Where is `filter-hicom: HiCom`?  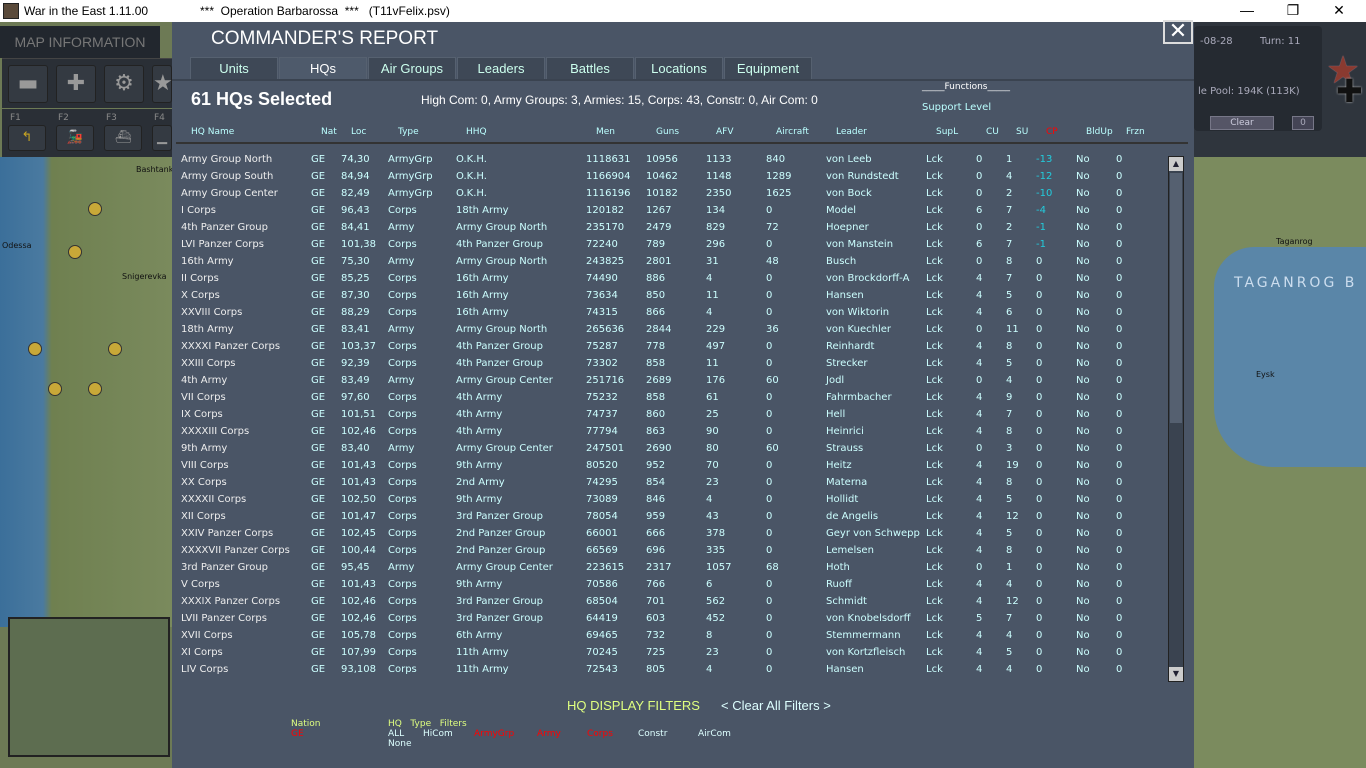
filter-hicom: HiCom is located at coordinates (438, 734).